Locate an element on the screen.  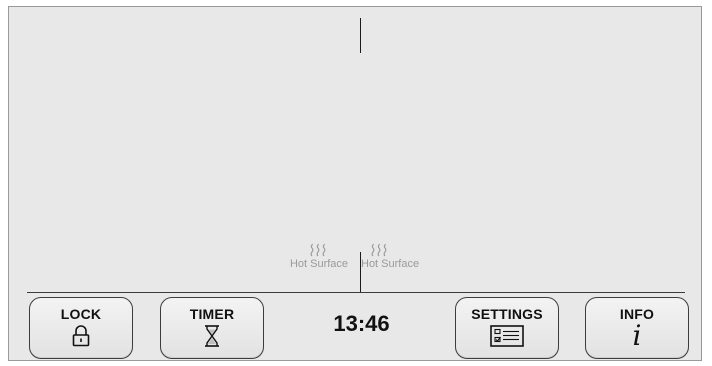
left-zone-hot-surface-indicator: Hot Surface is located at coordinates (319, 256).